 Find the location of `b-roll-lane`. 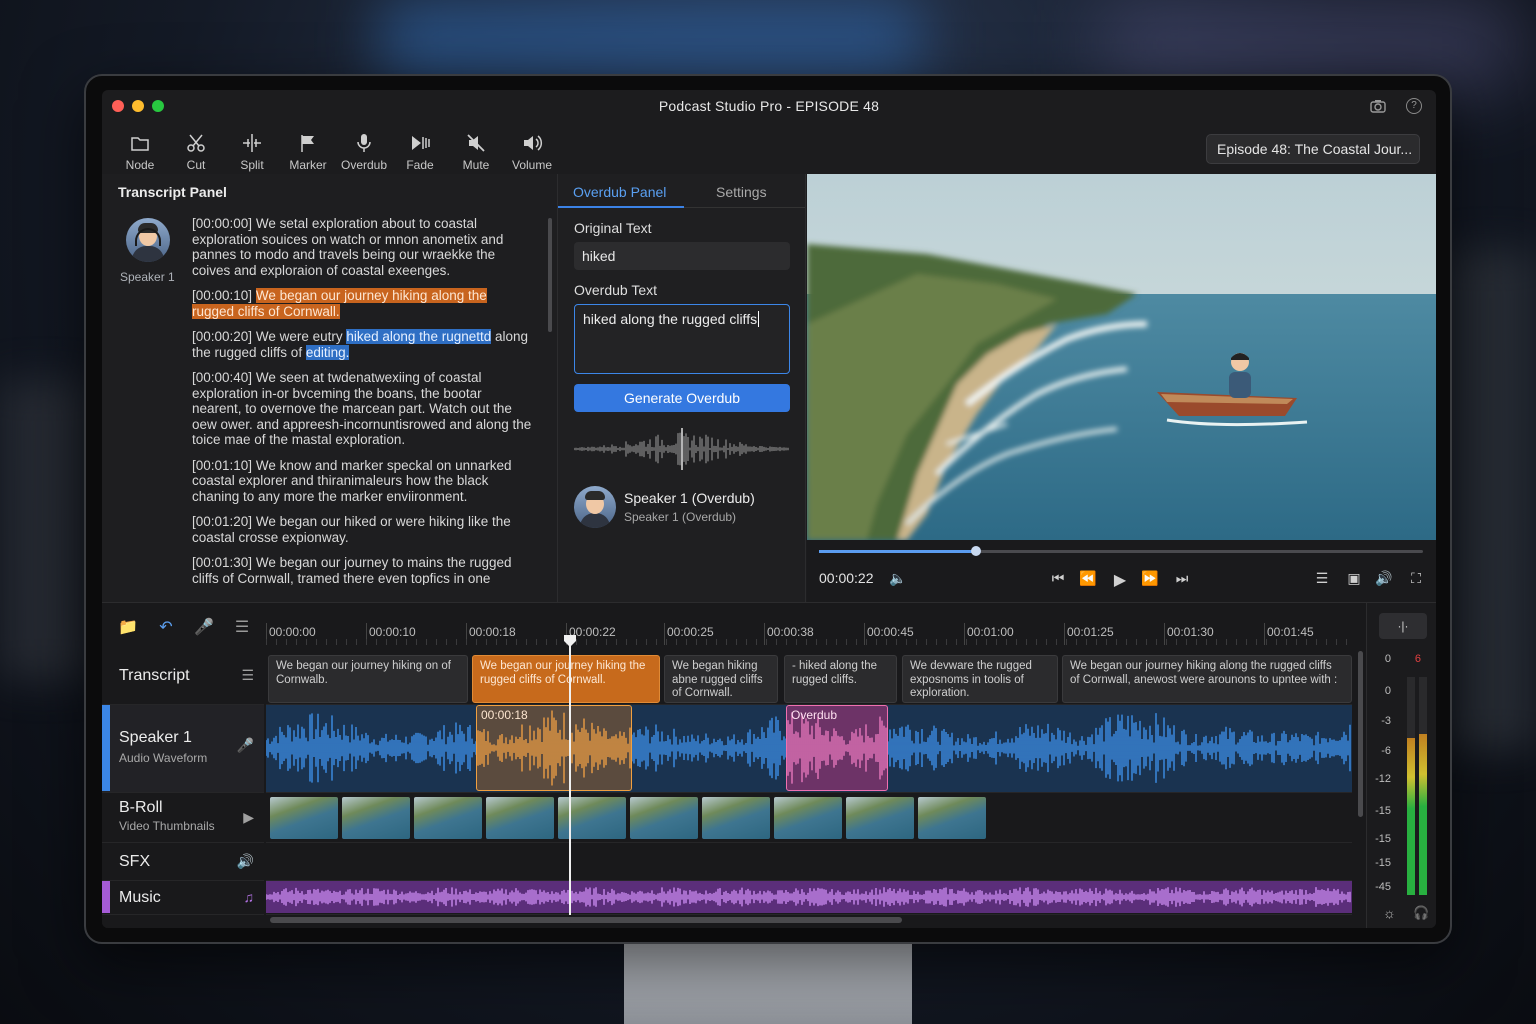

b-roll-lane is located at coordinates (809, 818).